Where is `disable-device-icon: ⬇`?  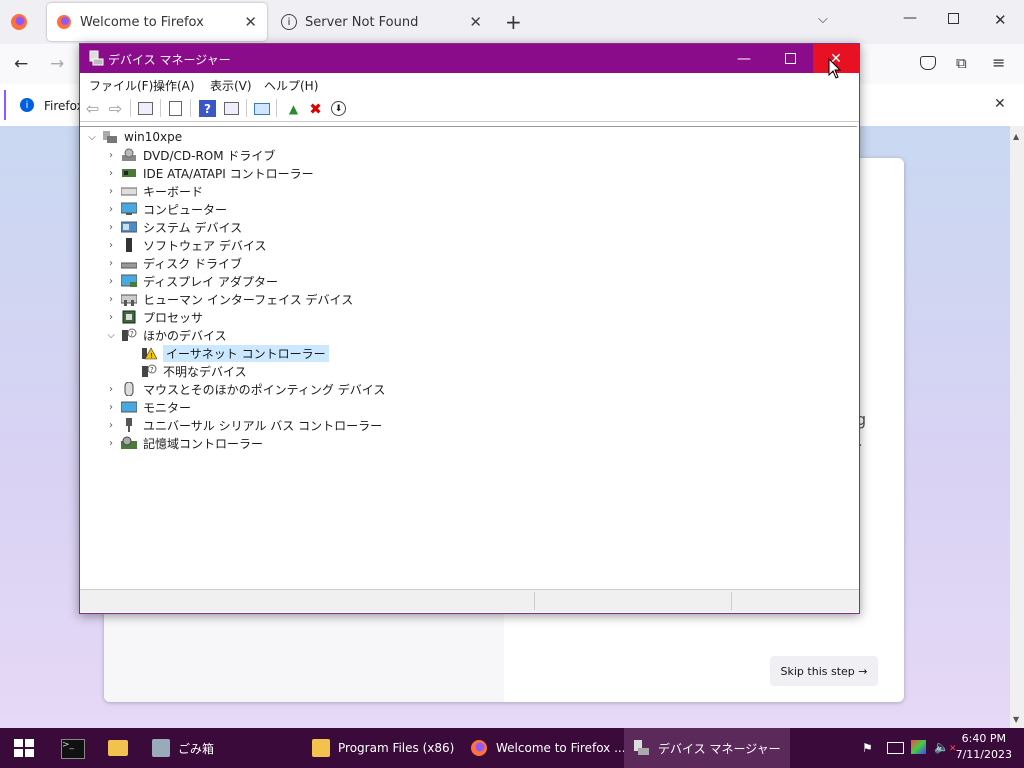
disable-device-icon: ⬇ is located at coordinates (338, 108).